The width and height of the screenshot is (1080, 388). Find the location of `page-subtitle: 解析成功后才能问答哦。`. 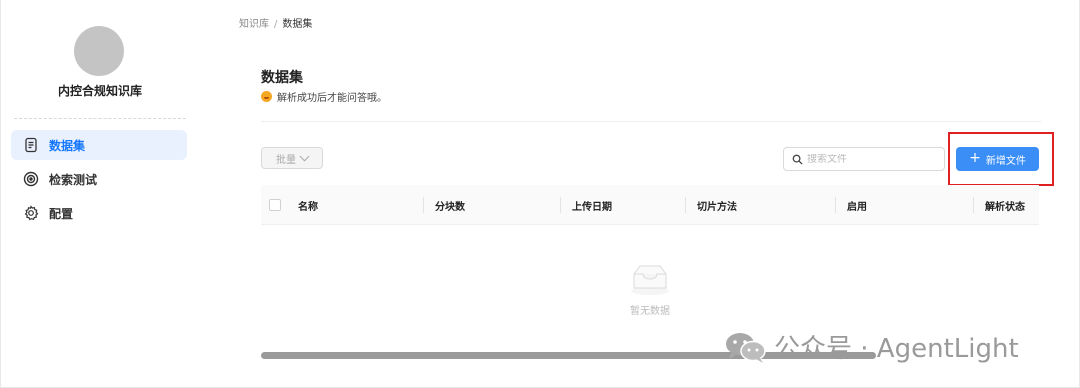

page-subtitle: 解析成功后才能问答哦。 is located at coordinates (324, 96).